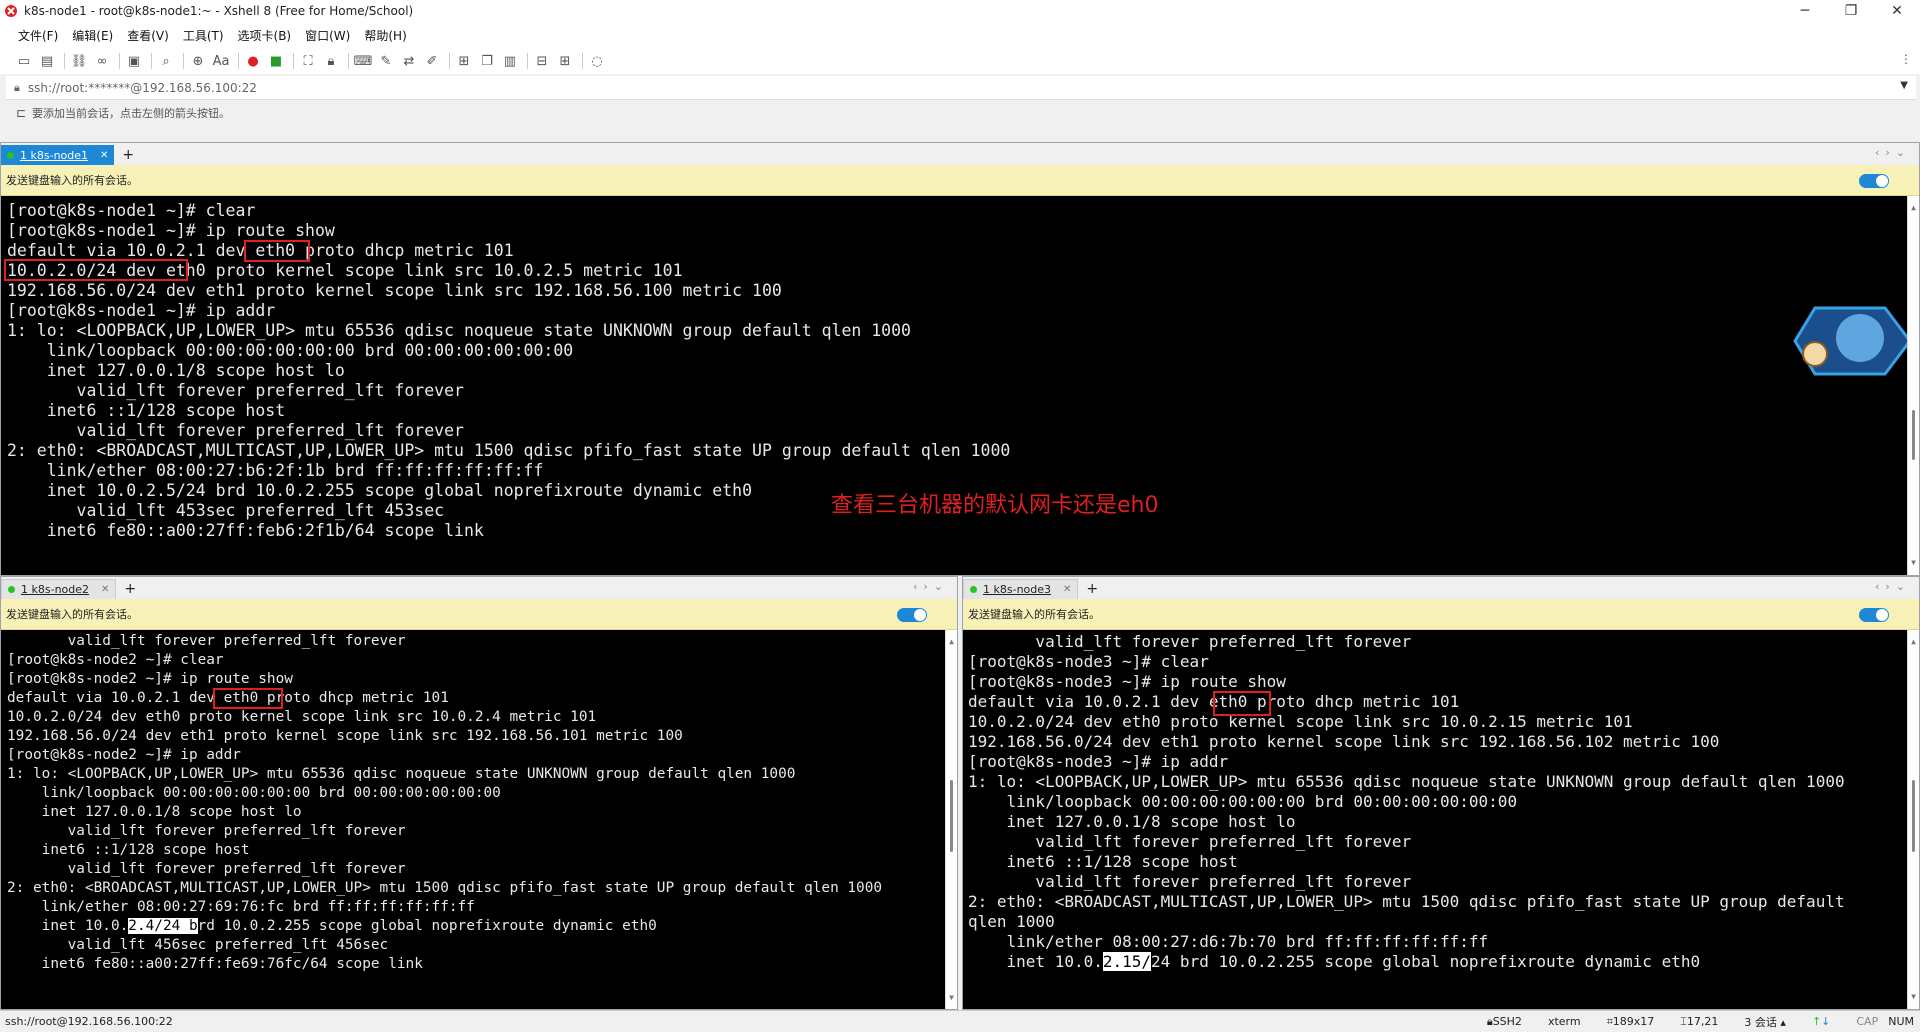 This screenshot has width=1920, height=1032. Describe the element at coordinates (1783, 1022) in the screenshot. I see `chevron-up-icon: ▴` at that location.